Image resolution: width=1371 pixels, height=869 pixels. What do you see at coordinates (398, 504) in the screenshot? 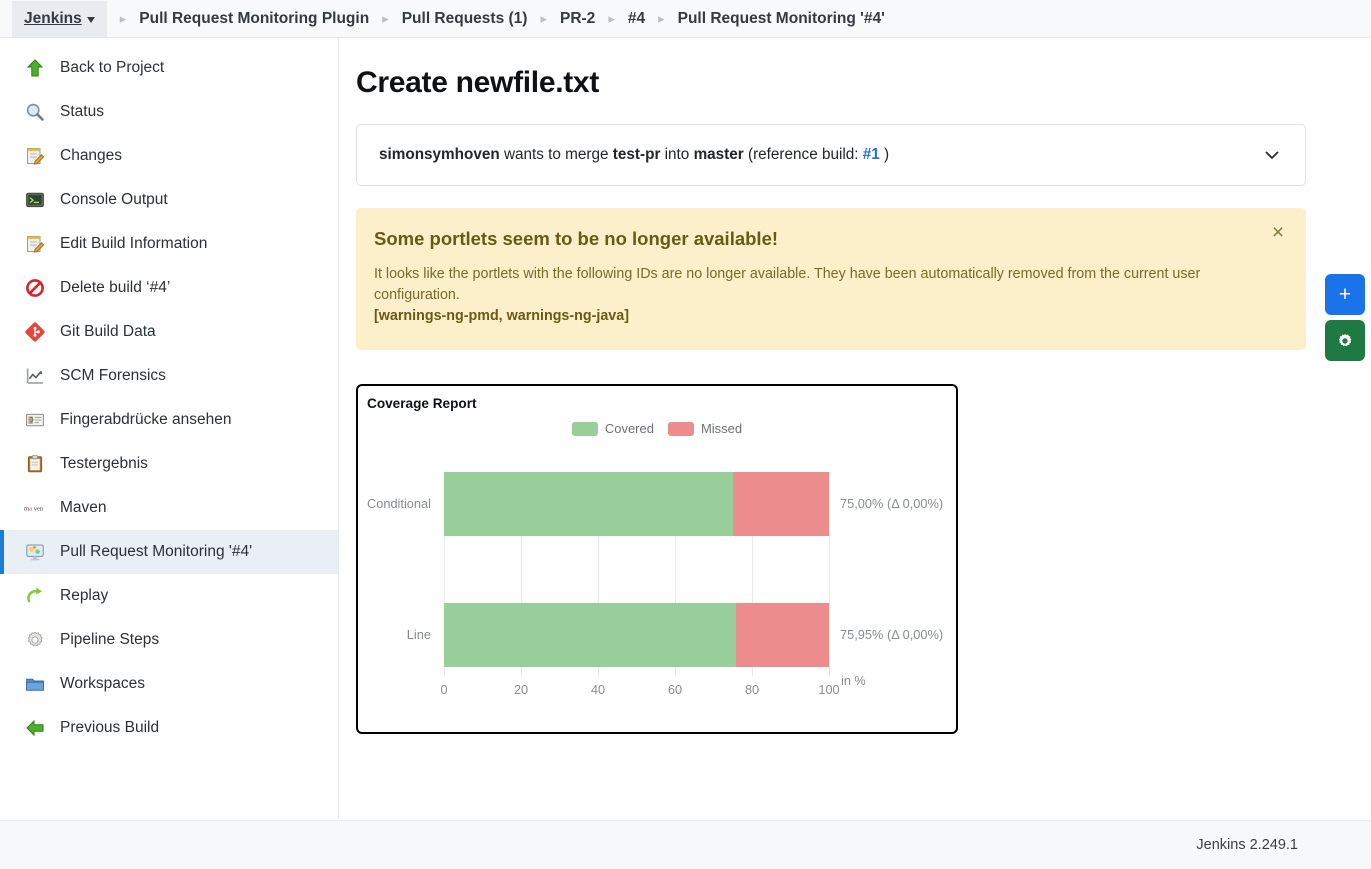
I see `chart-category-label: Conditional` at bounding box center [398, 504].